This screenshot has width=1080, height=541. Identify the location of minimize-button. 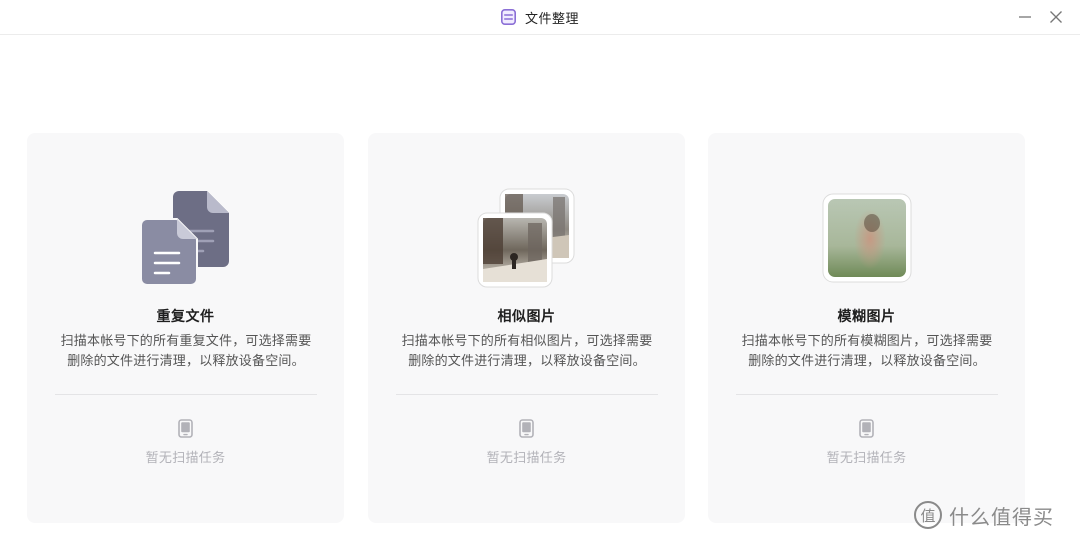
(1025, 17).